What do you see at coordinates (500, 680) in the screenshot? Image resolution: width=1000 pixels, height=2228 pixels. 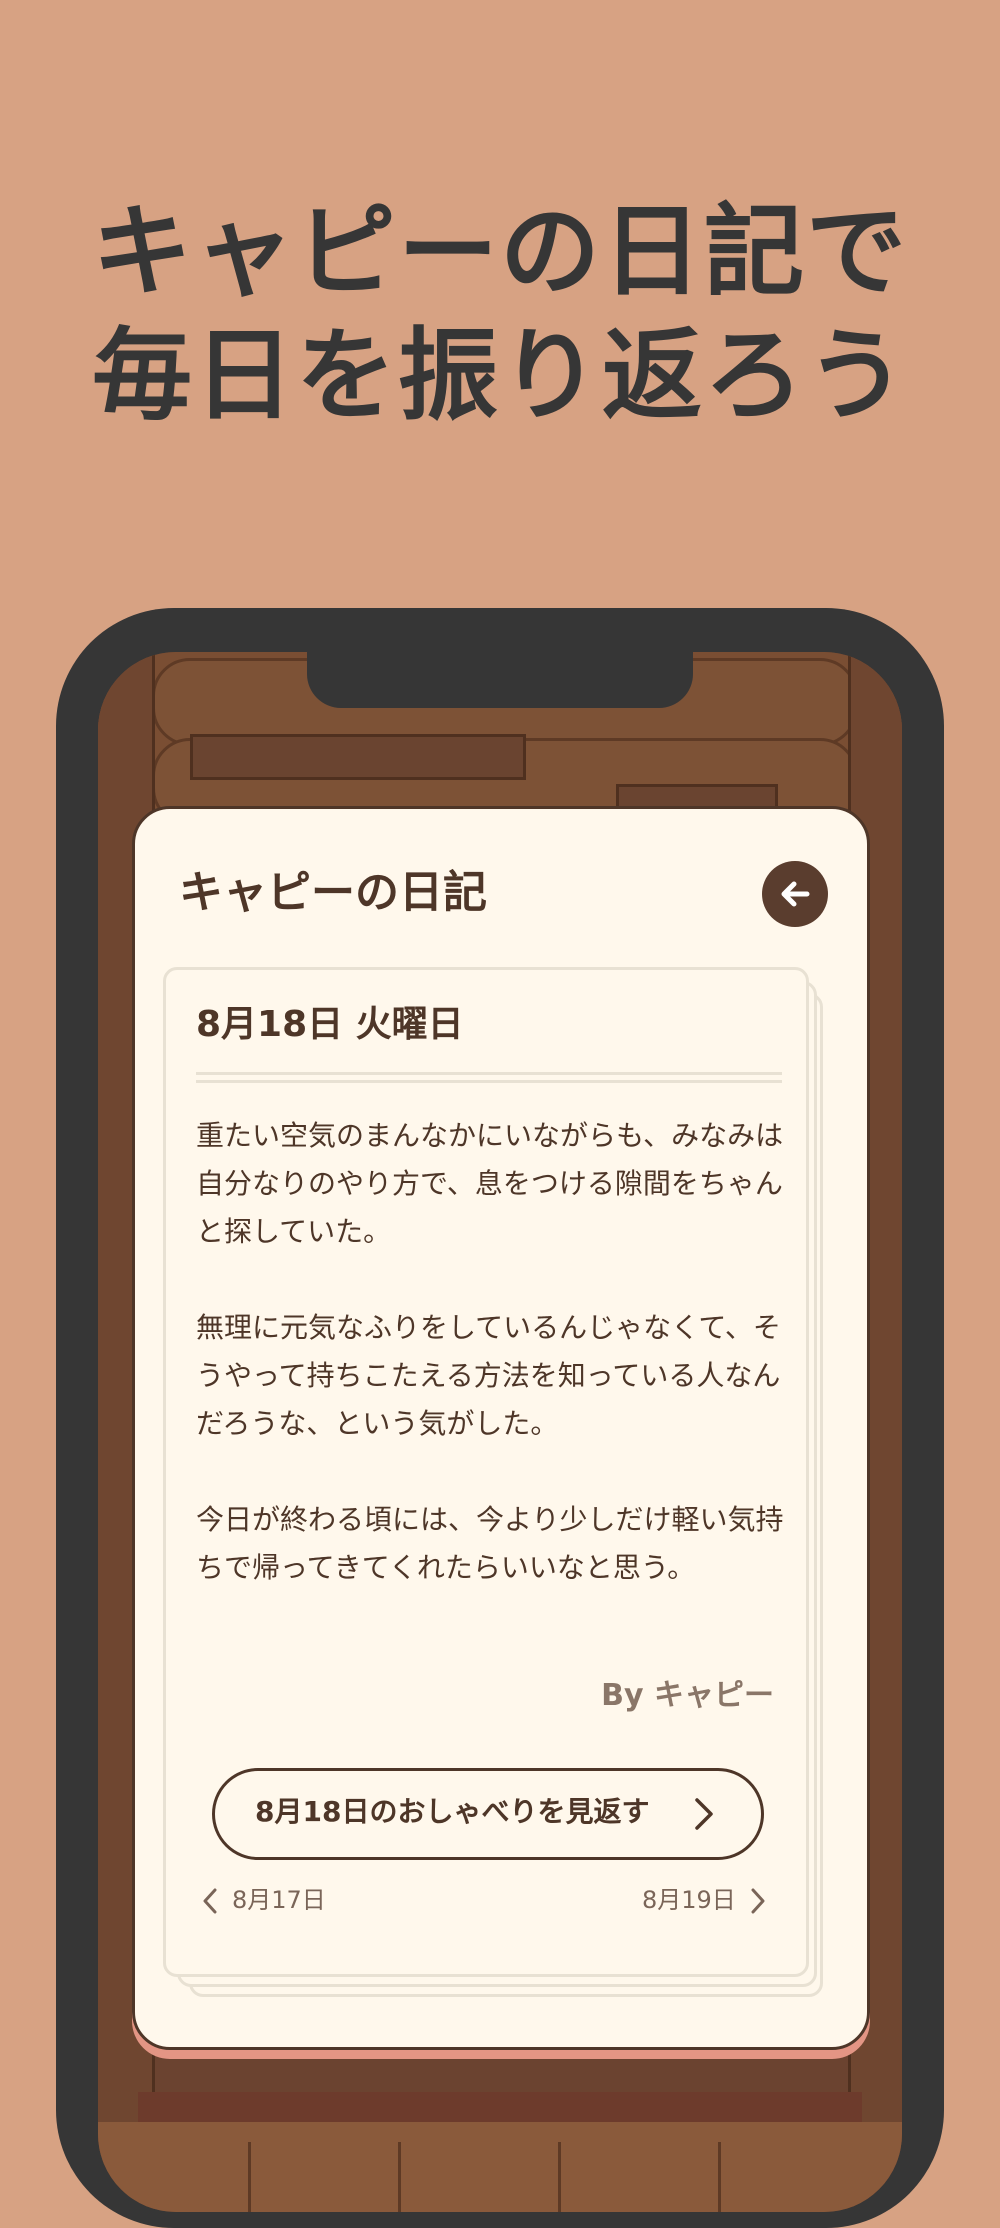 I see `phone-notch` at bounding box center [500, 680].